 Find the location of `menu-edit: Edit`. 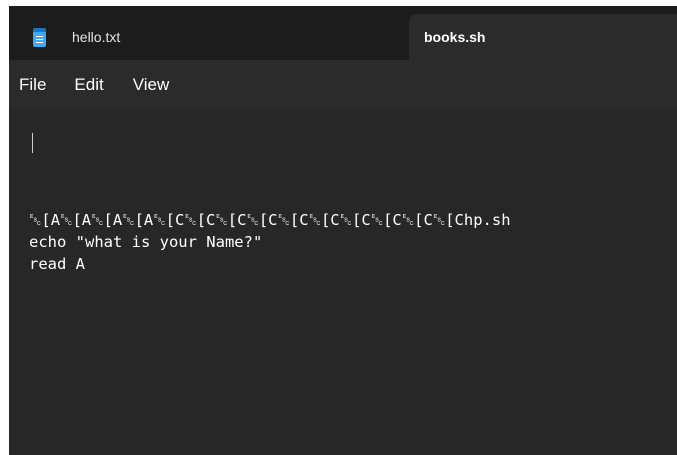

menu-edit: Edit is located at coordinates (88, 85).